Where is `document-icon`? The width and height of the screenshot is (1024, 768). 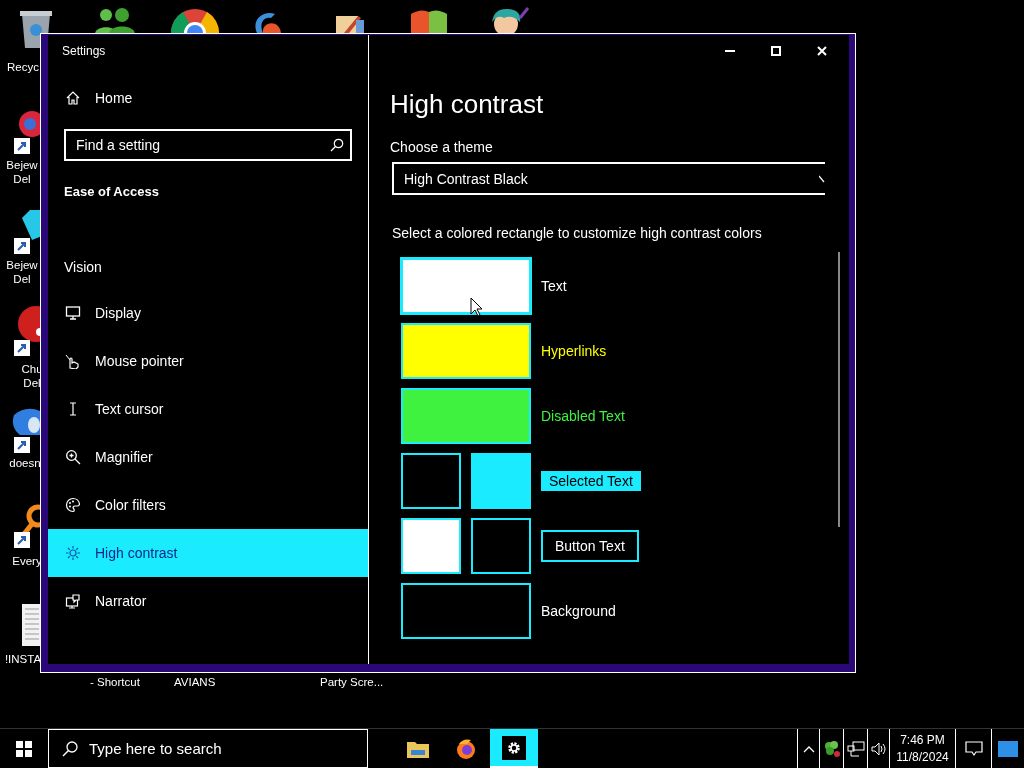
document-icon is located at coordinates (32, 625).